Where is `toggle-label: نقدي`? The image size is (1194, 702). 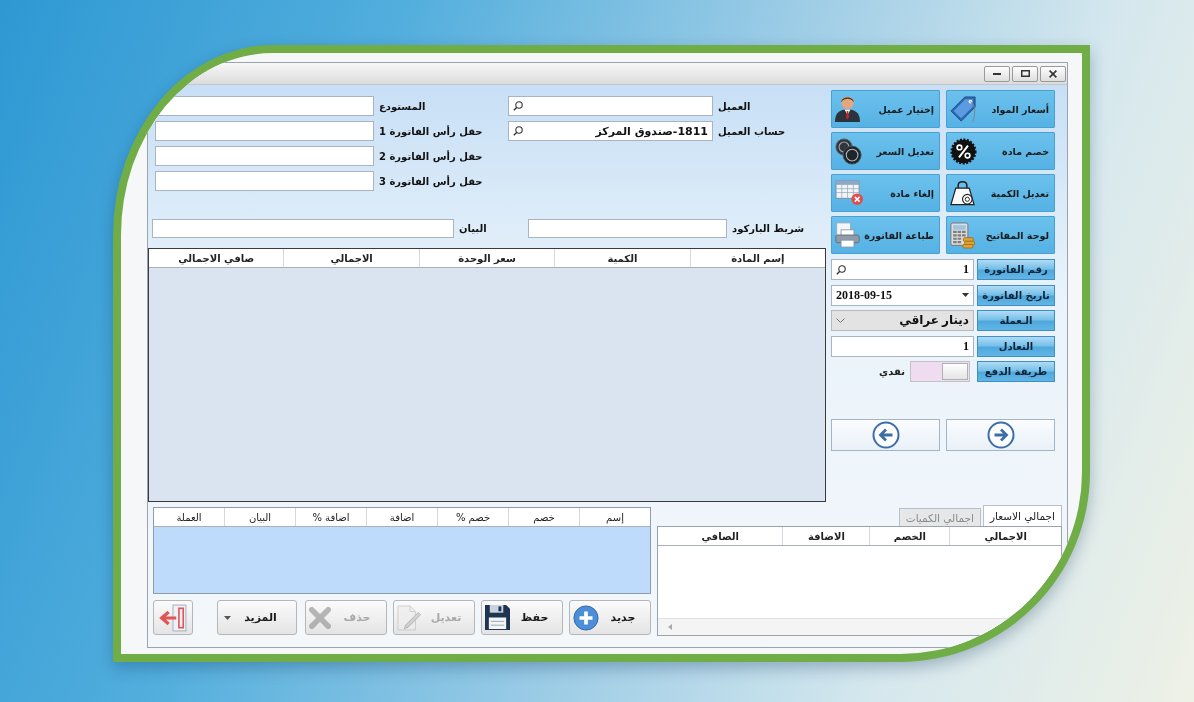
toggle-label: نقدي is located at coordinates (892, 371).